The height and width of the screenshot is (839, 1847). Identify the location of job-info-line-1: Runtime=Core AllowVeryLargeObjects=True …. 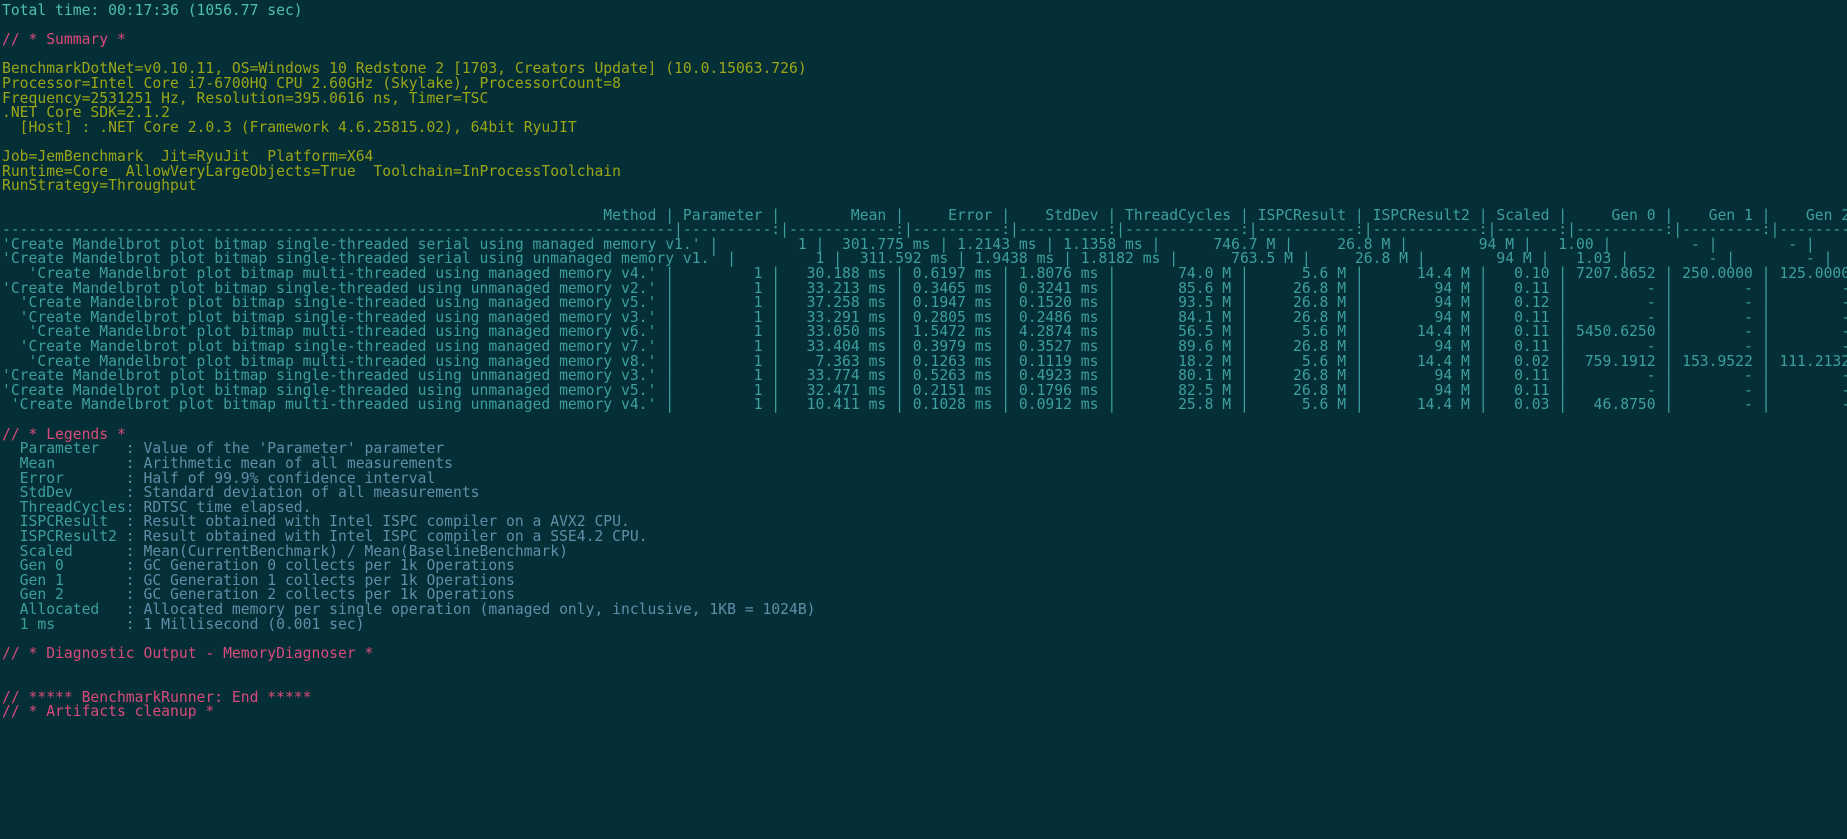
(924, 172).